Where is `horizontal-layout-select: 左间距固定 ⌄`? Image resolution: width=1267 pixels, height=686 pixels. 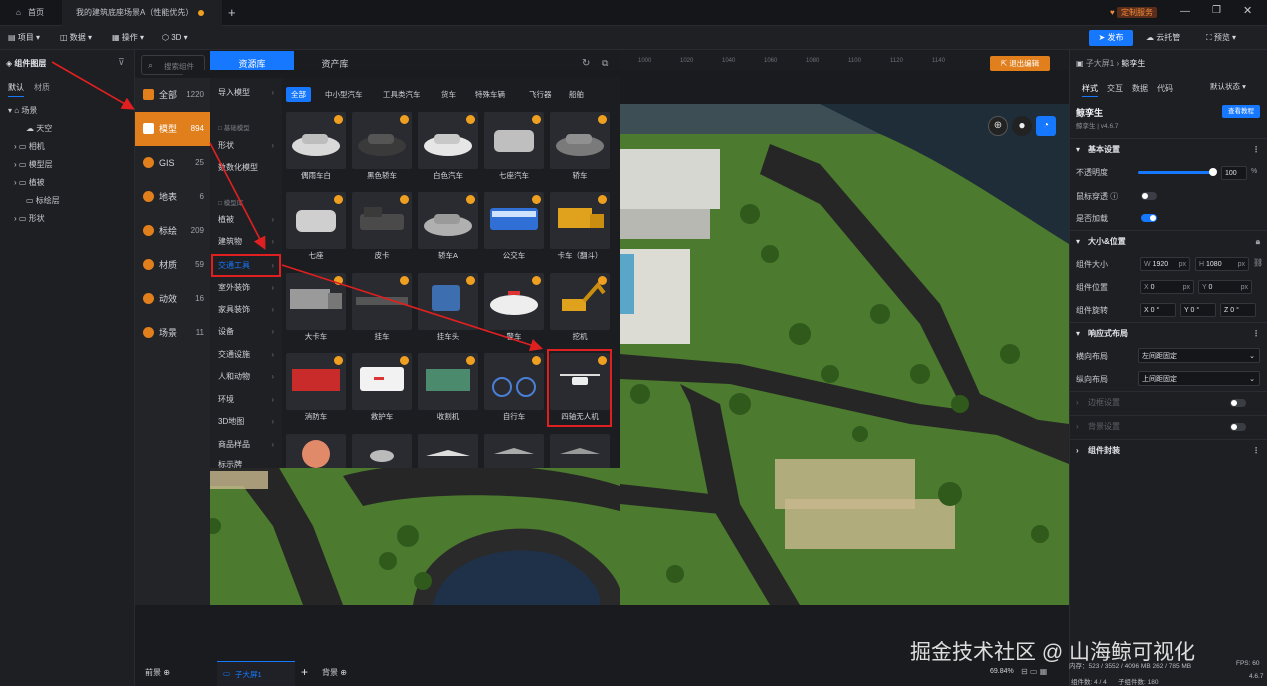
horizontal-layout-select: 左间距固定 ⌄ is located at coordinates (1199, 355).